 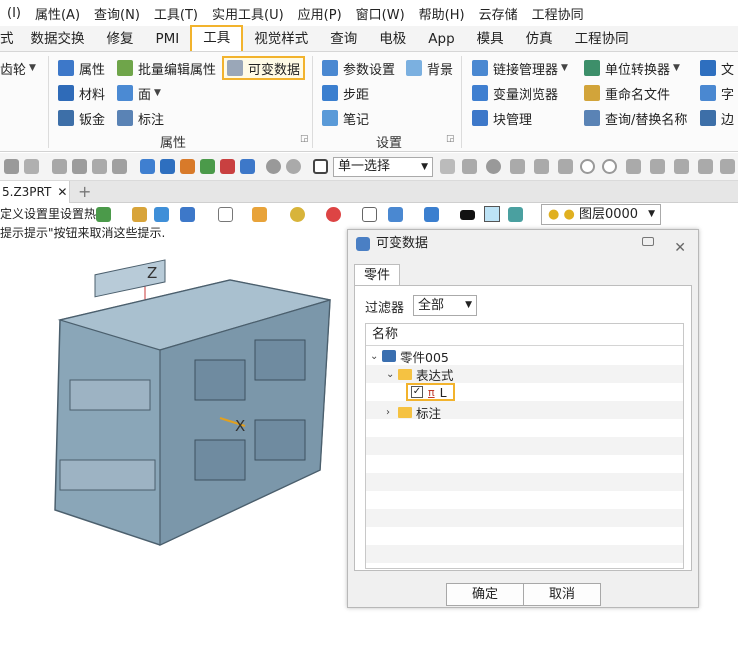 What do you see at coordinates (420, 374) in the screenshot?
I see `tree-node-expressions: ⌄ 表达式` at bounding box center [420, 374].